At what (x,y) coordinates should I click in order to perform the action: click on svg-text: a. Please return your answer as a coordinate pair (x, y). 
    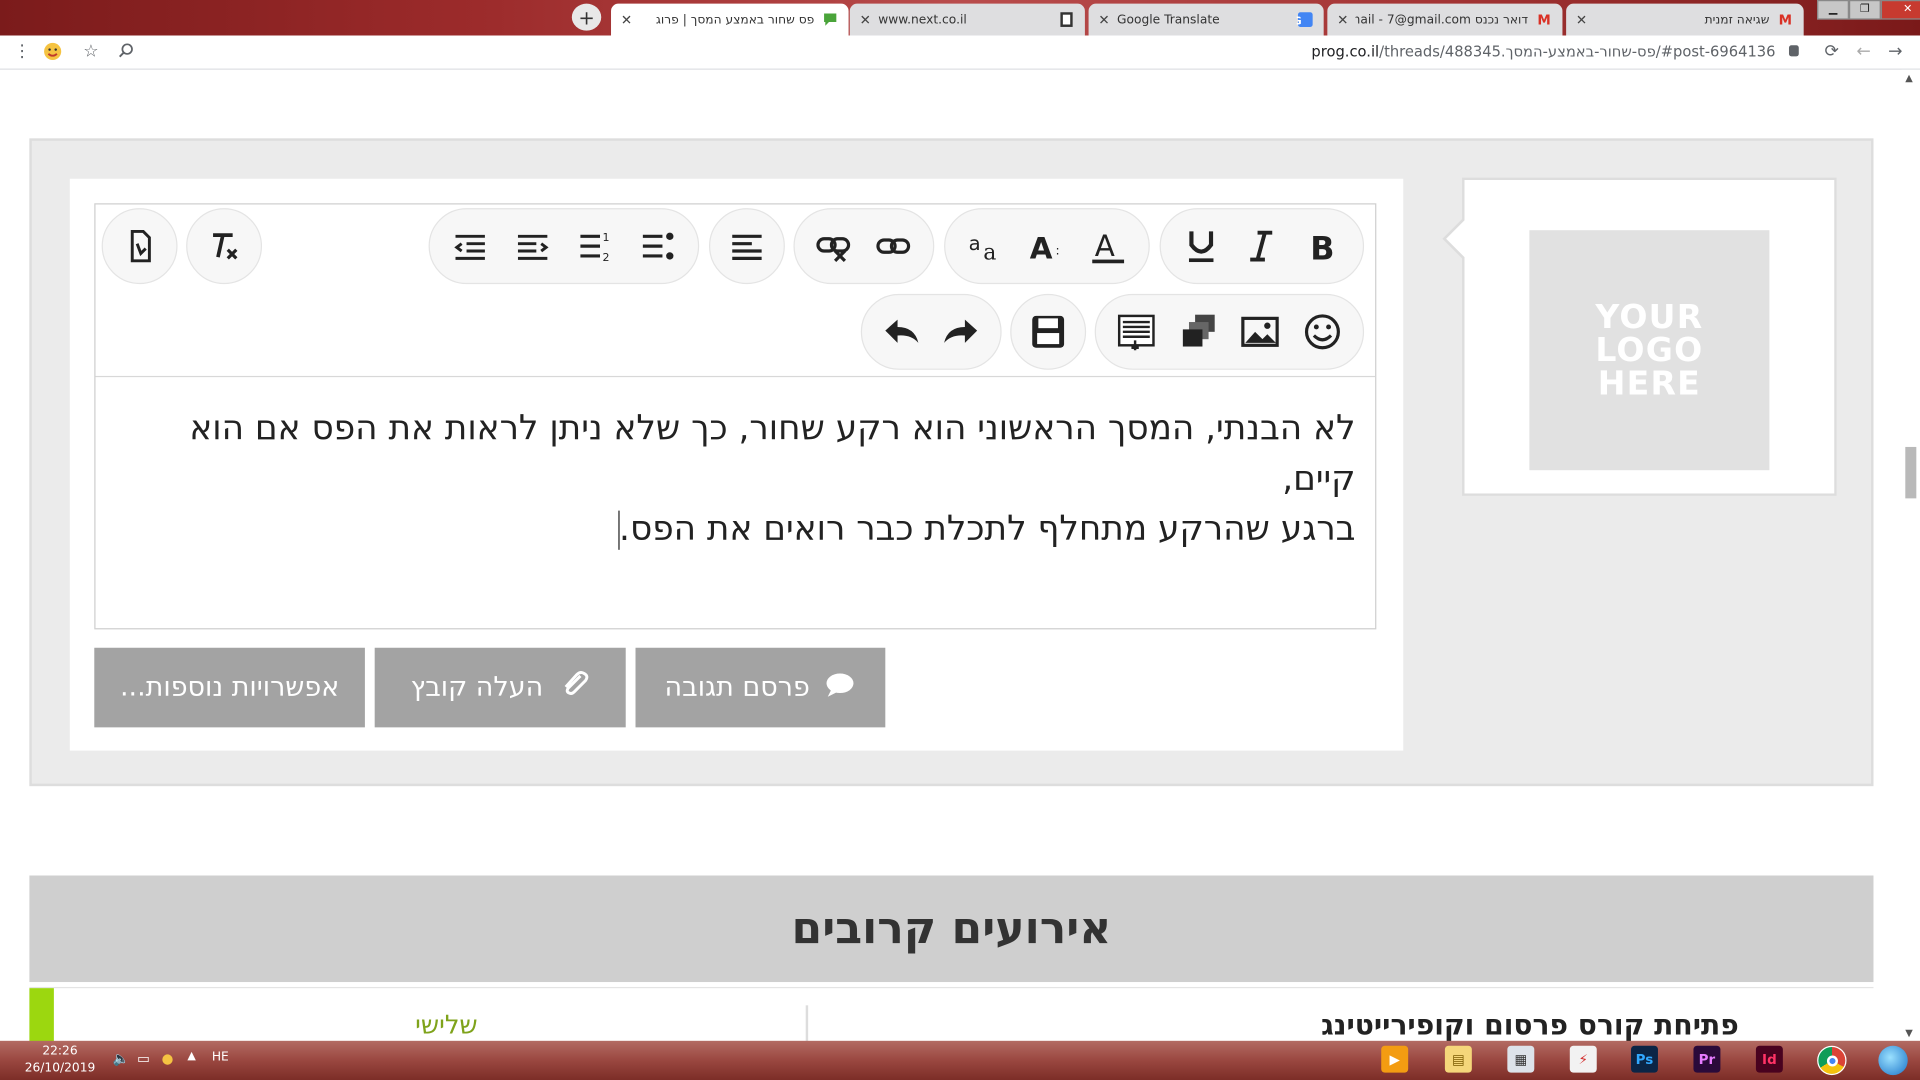
    Looking at the image, I should click on (989, 253).